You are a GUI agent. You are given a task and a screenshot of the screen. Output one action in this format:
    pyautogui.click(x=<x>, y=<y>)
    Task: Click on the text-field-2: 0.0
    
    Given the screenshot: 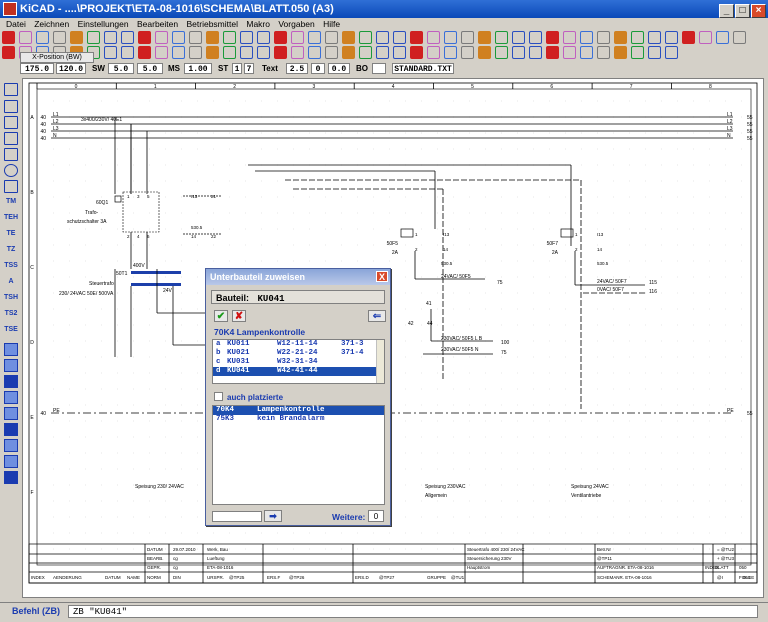 What is the action you would take?
    pyautogui.click(x=339, y=68)
    